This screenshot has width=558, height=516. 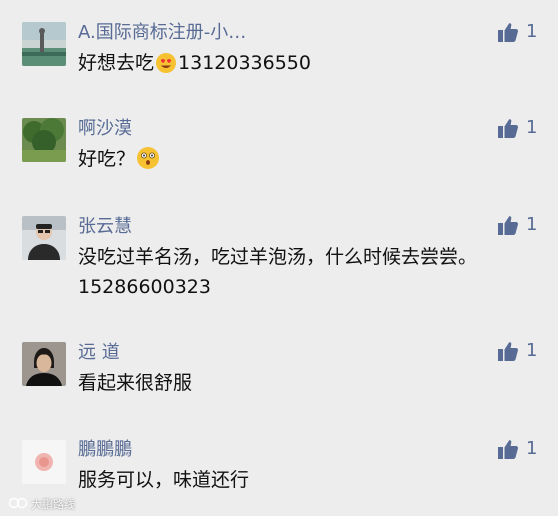 I want to click on comment-text-phone: 15286600323, so click(x=144, y=287).